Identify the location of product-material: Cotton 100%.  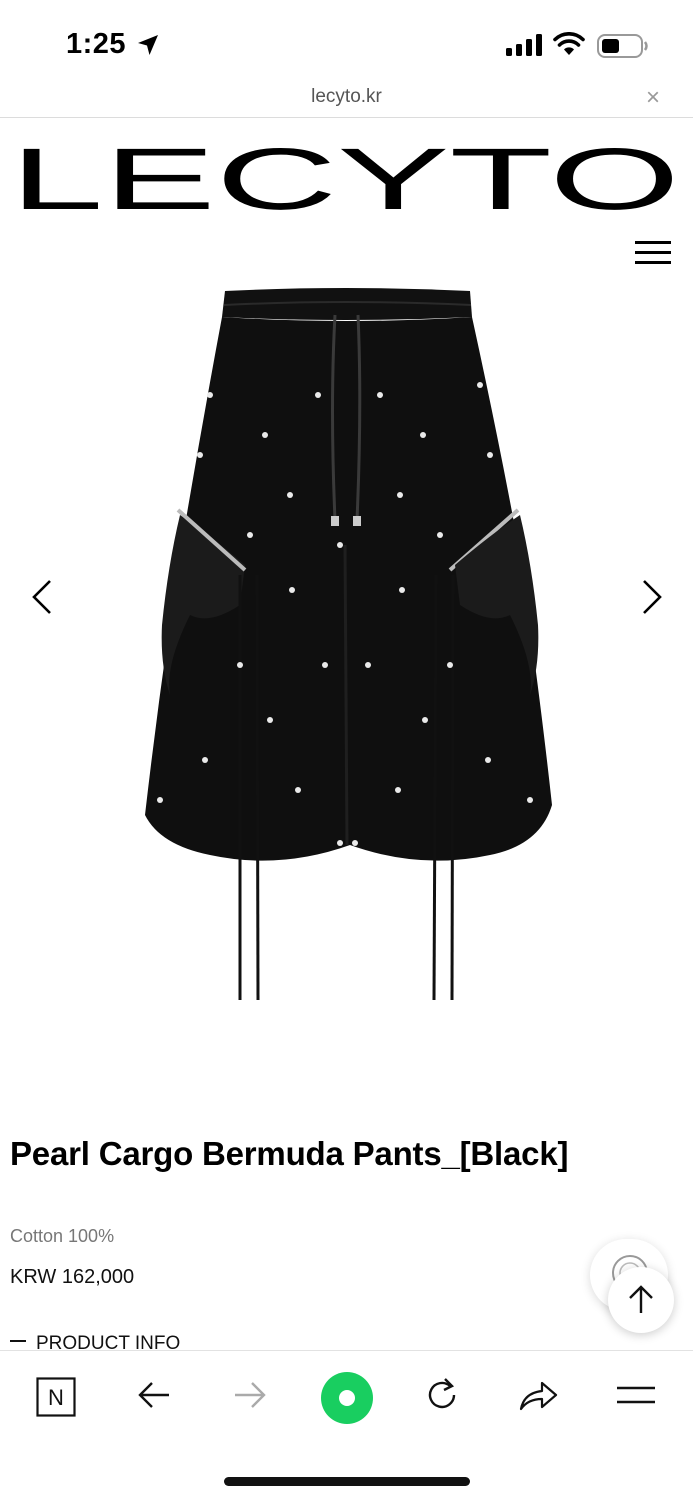
(62, 1236).